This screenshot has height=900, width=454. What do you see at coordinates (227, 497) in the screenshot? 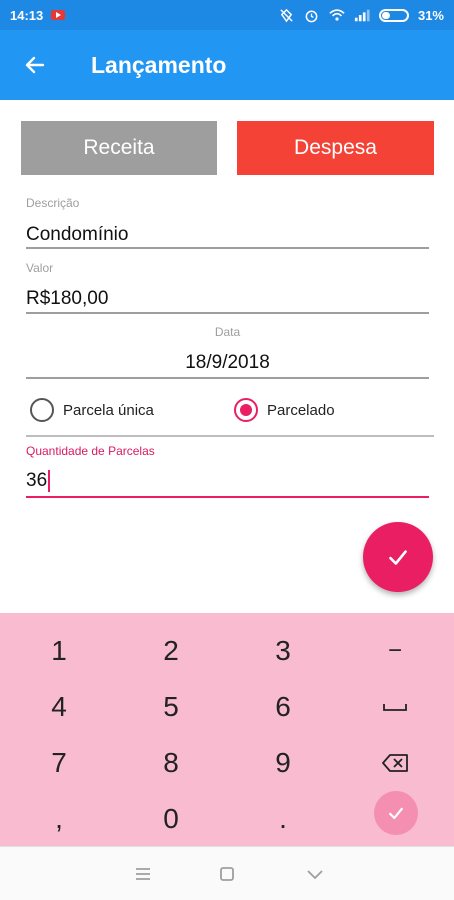
I see `parcelas-underline` at bounding box center [227, 497].